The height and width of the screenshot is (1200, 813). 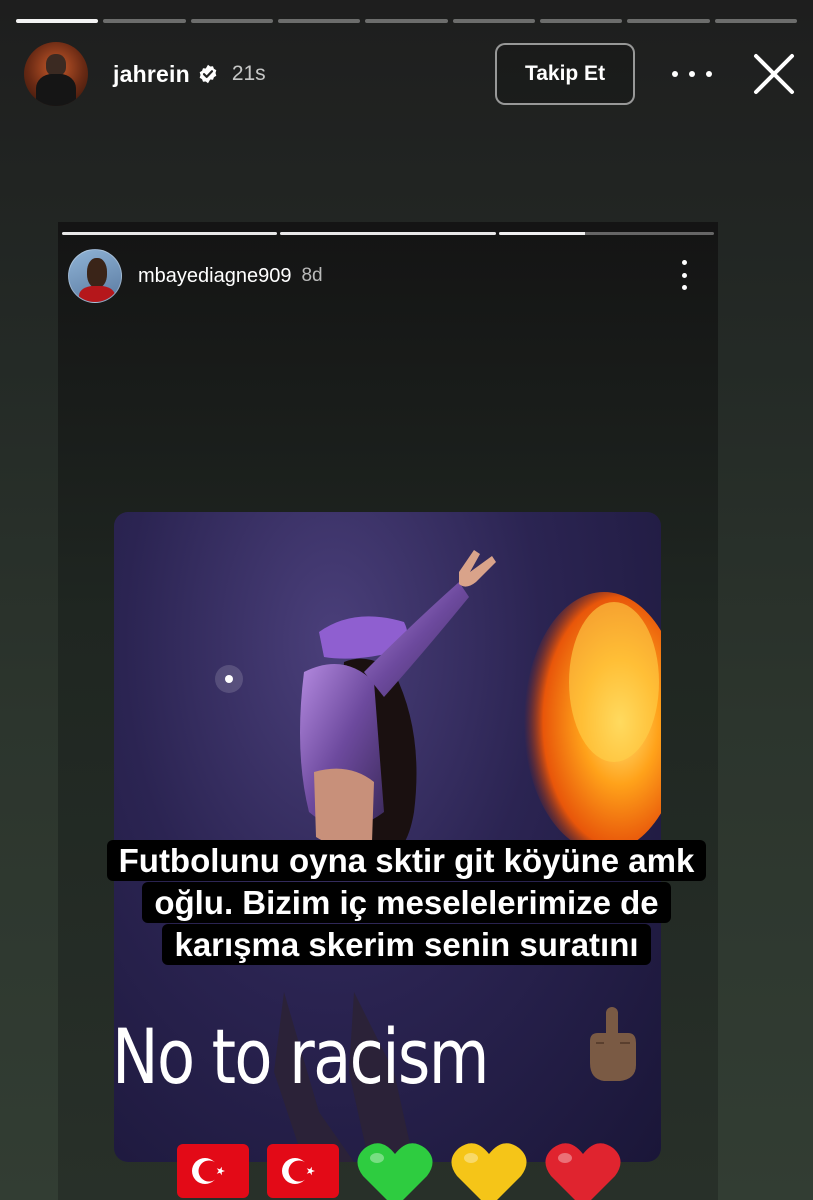 What do you see at coordinates (583, 1171) in the screenshot?
I see `red-heart-emoji` at bounding box center [583, 1171].